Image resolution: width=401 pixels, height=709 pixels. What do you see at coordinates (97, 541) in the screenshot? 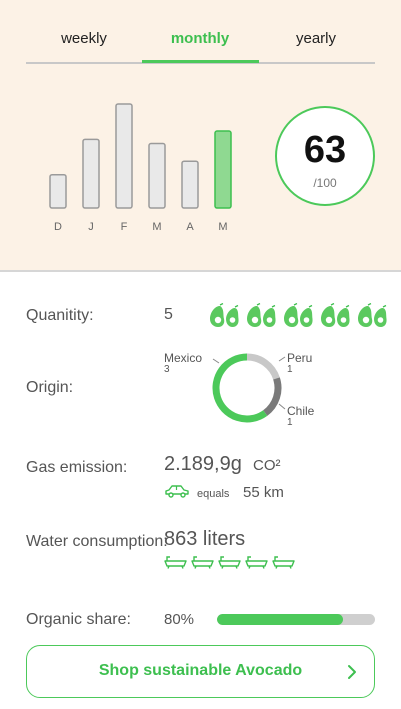
I see `water-consumption-label: Water consumption:` at bounding box center [97, 541].